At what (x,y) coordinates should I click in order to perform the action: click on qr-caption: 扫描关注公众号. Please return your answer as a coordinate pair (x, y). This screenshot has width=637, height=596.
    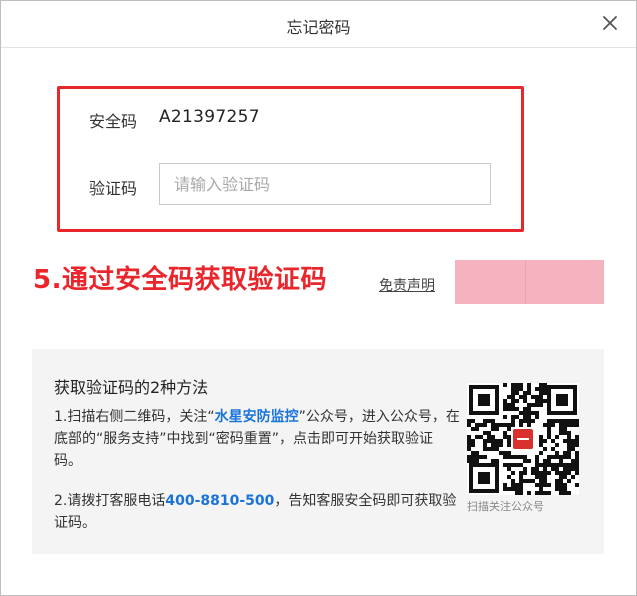
    Looking at the image, I should click on (505, 507).